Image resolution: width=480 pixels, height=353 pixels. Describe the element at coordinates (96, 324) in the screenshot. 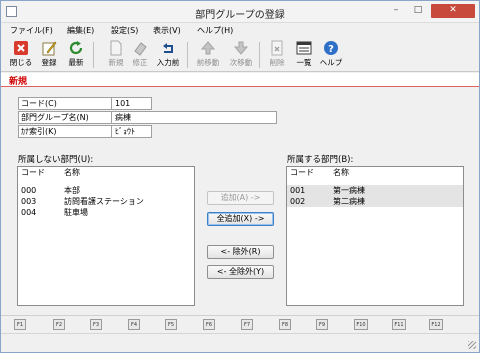

I see `f3-key: F3` at that location.